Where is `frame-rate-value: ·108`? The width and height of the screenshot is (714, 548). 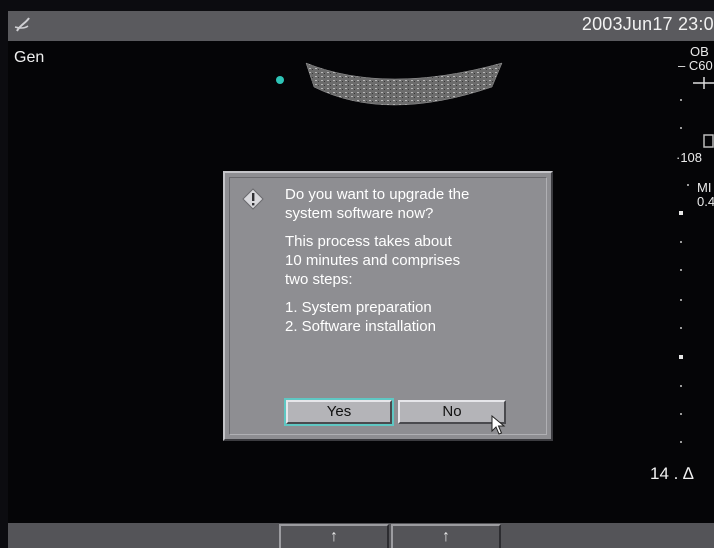 frame-rate-value: ·108 is located at coordinates (689, 157).